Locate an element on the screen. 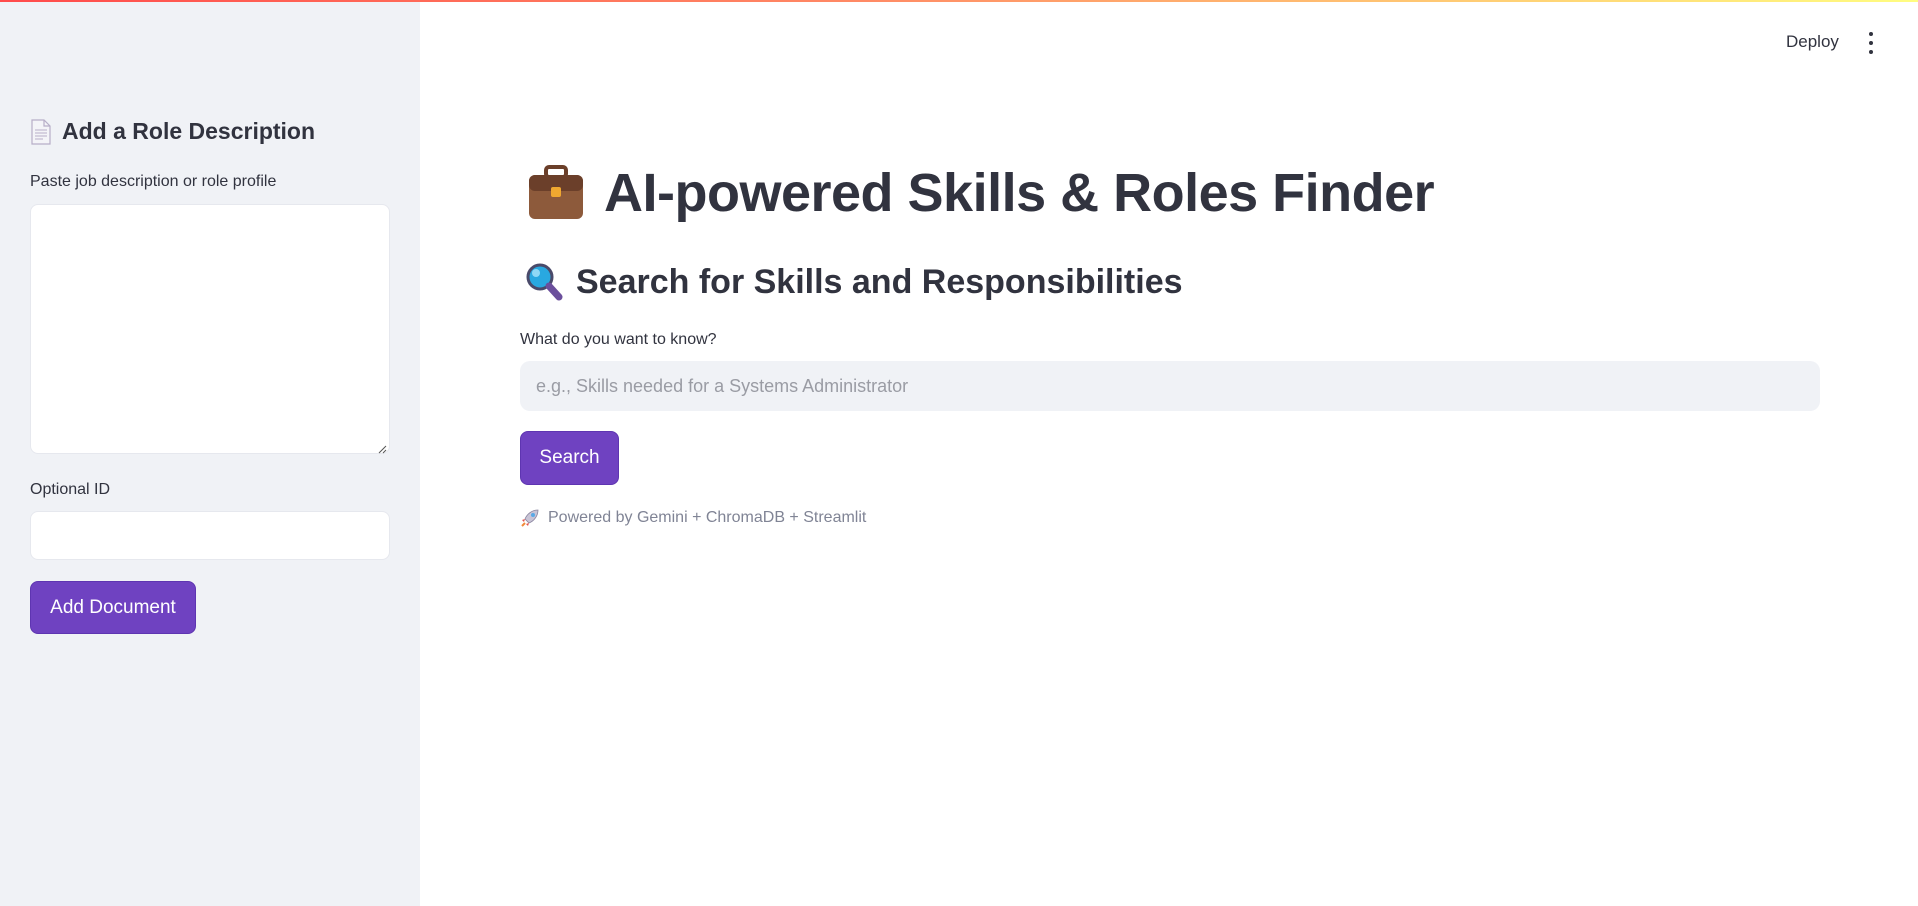 The height and width of the screenshot is (906, 1918). add-document-button: Add Document is located at coordinates (113, 607).